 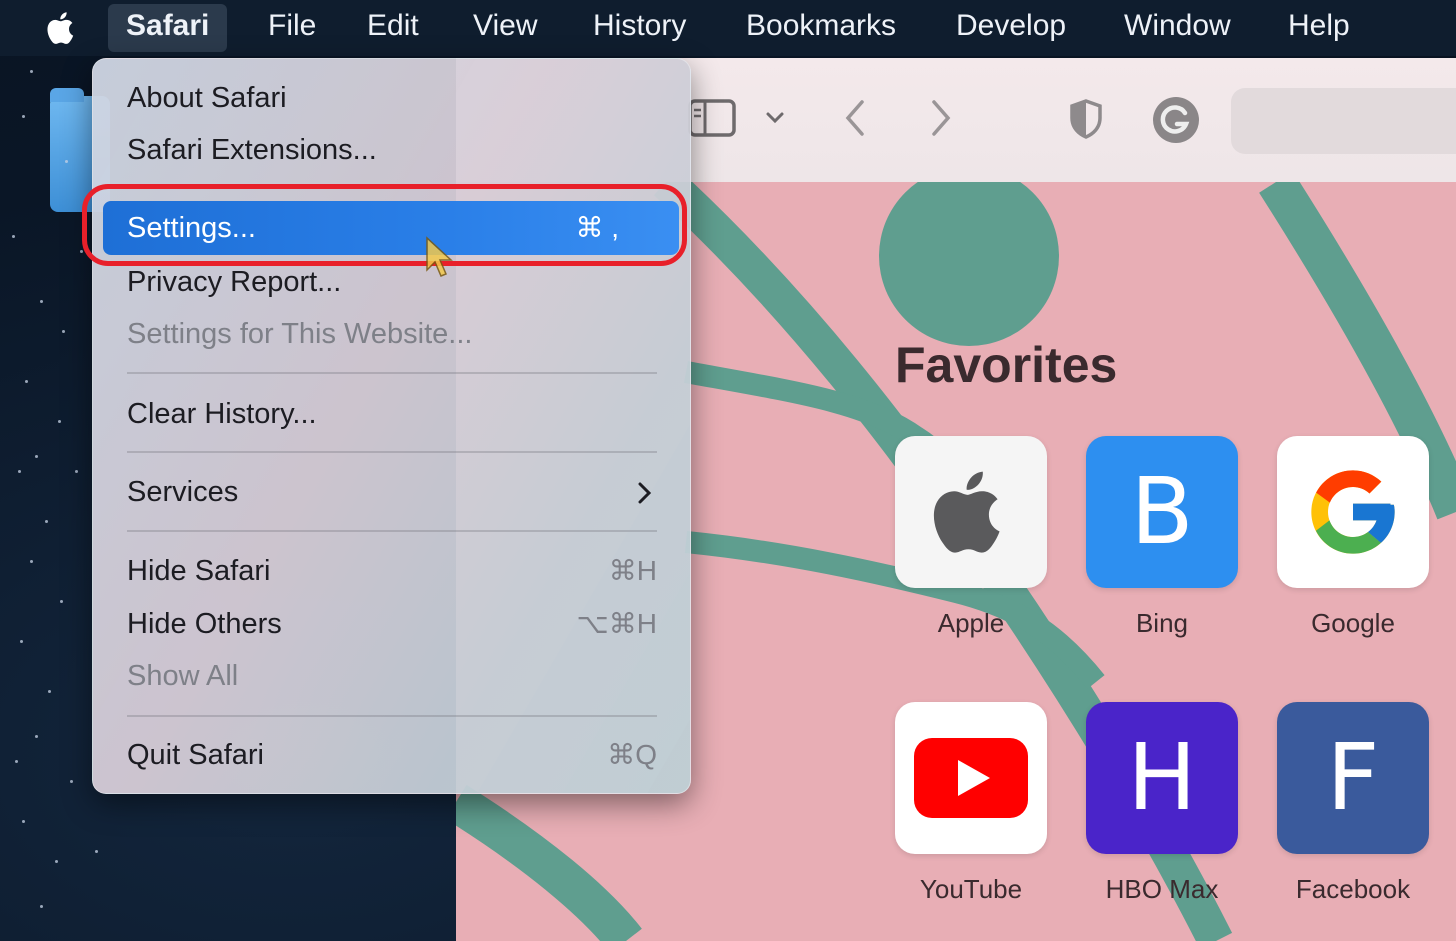 I want to click on favorite-hbo-max: H HBO Max, so click(x=1162, y=803).